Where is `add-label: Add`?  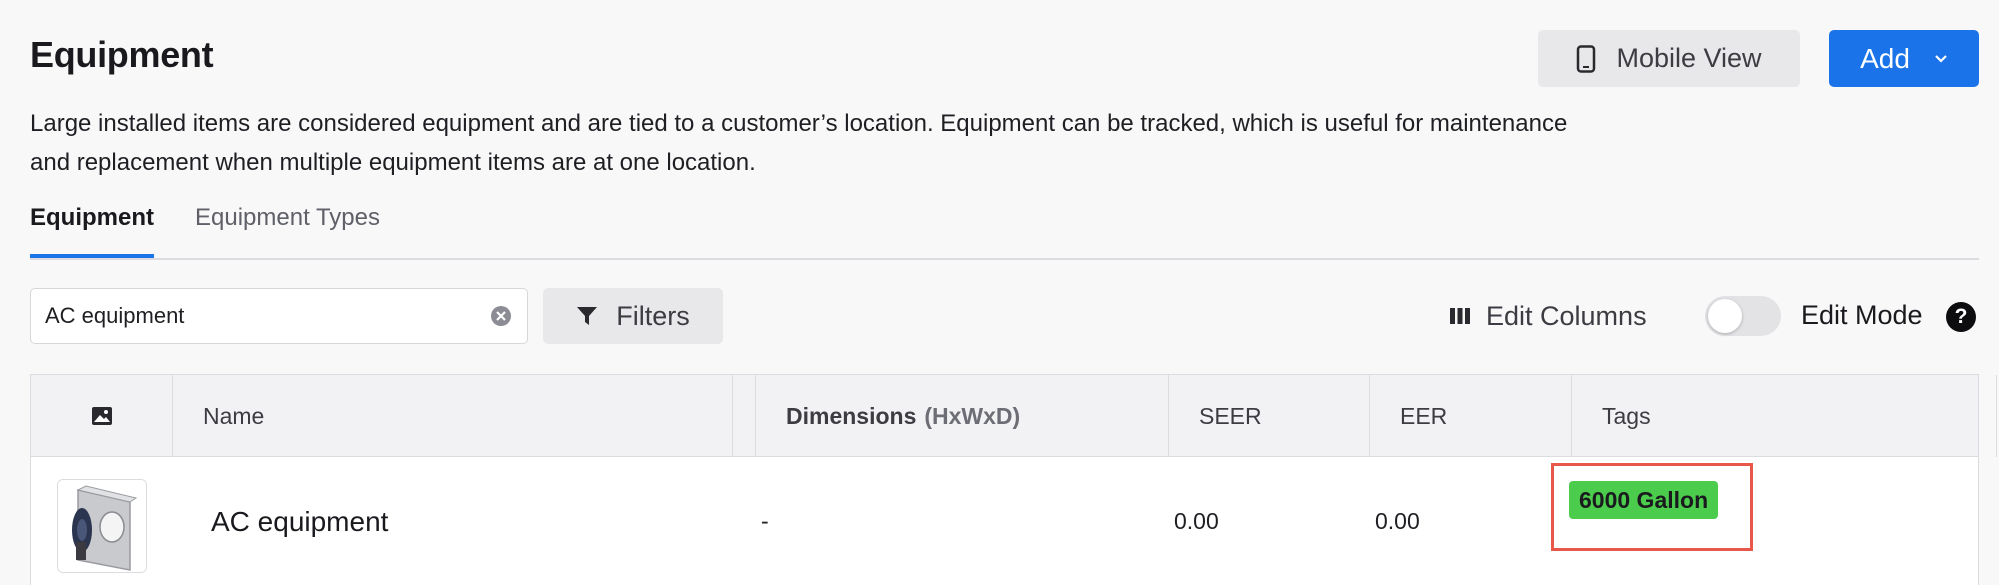
add-label: Add is located at coordinates (1885, 58).